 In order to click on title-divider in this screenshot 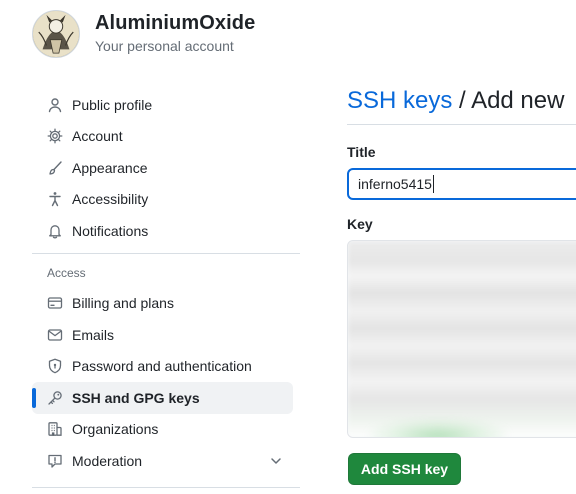, I will do `click(461, 124)`.